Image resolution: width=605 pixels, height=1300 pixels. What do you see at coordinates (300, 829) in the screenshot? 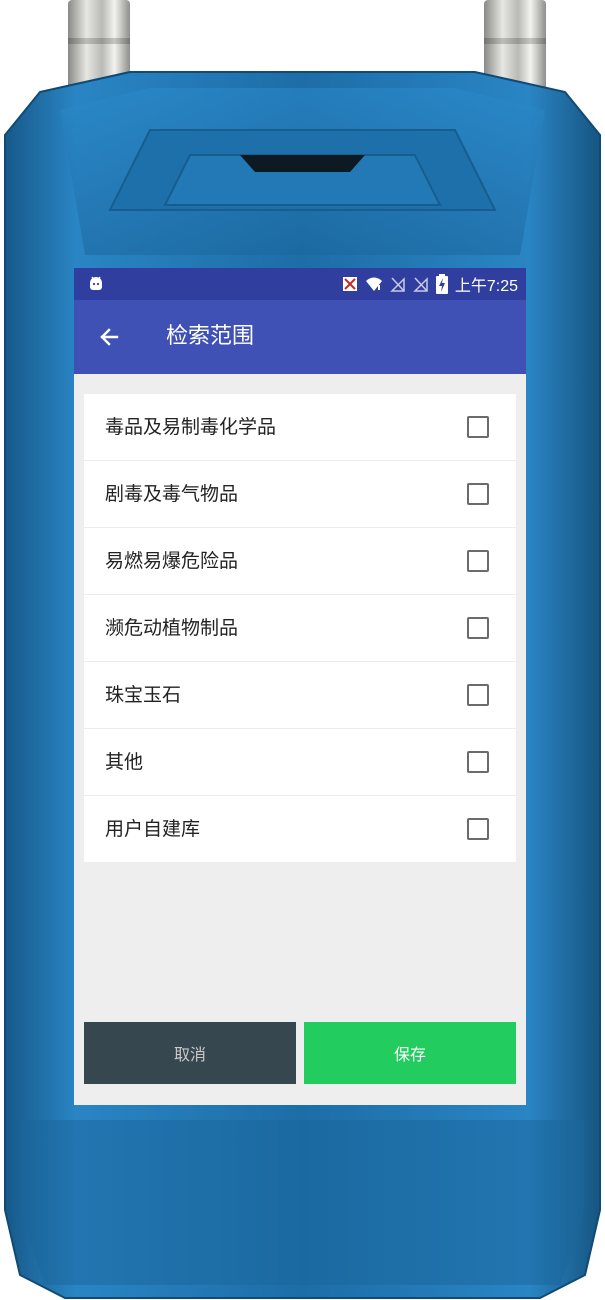
I see `list-item: 用户自建库` at bounding box center [300, 829].